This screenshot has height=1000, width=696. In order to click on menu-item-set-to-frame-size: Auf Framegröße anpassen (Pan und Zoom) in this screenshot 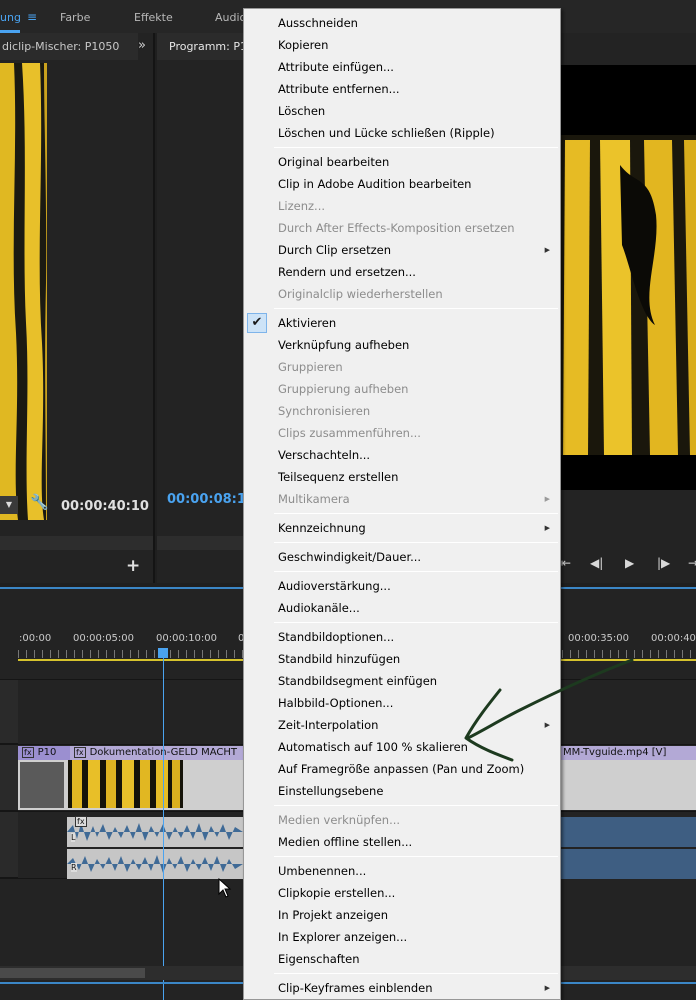, I will do `click(402, 769)`.